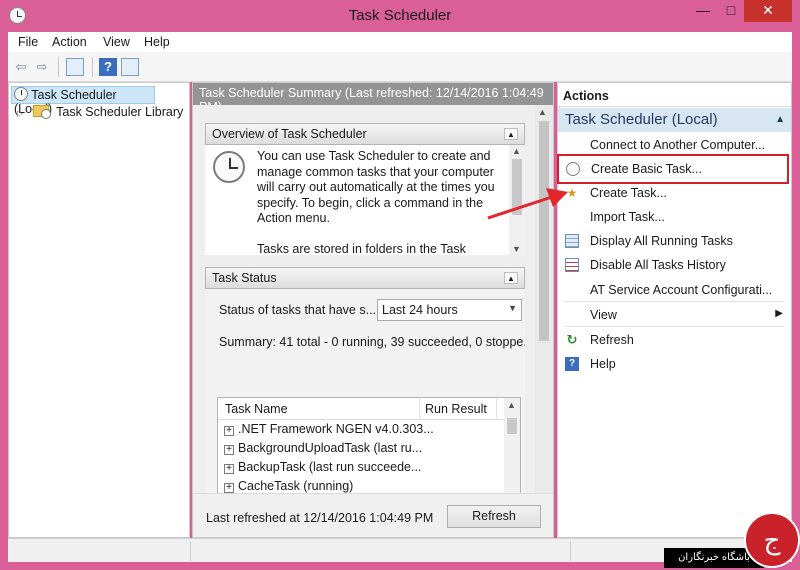 This screenshot has width=800, height=570. I want to click on menu-view: View, so click(116, 42).